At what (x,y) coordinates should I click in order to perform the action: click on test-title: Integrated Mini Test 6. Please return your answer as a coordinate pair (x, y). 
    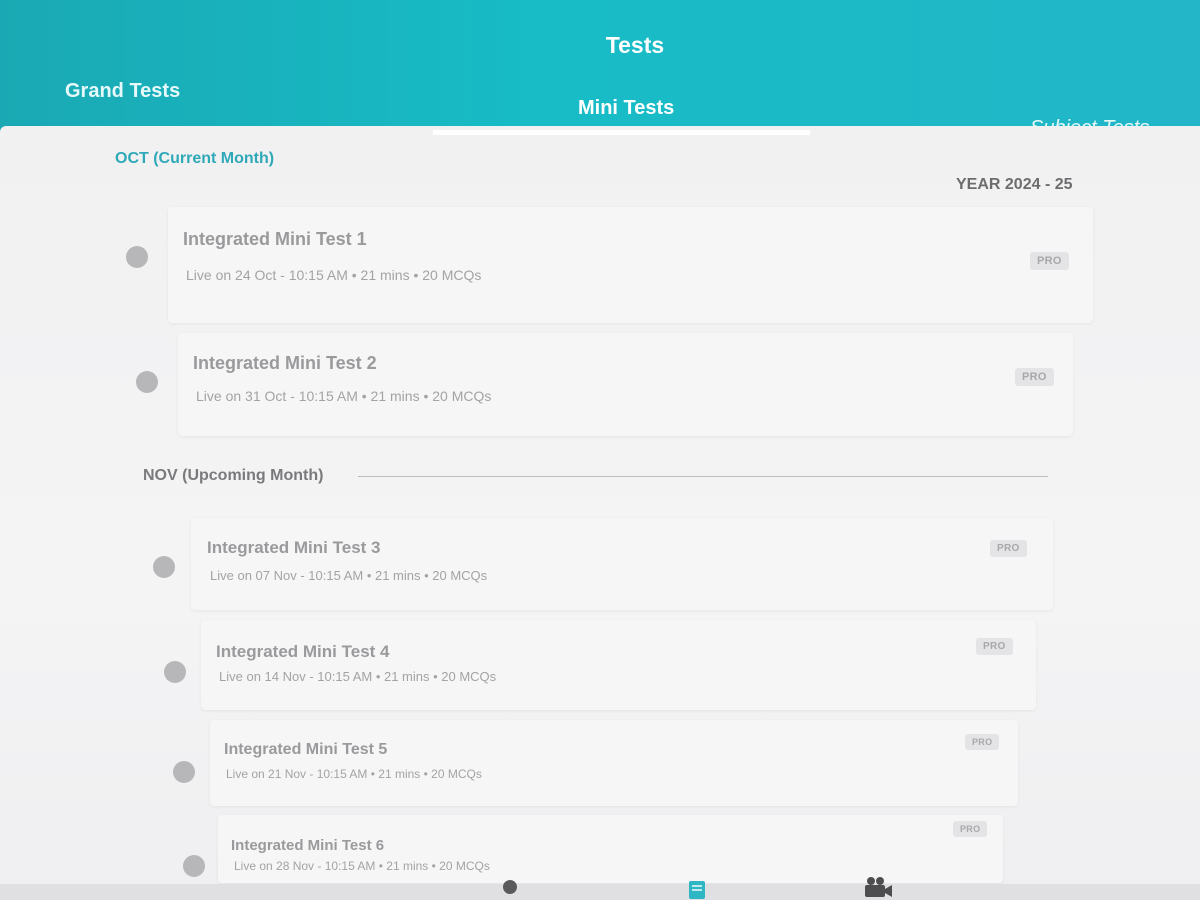
    Looking at the image, I should click on (308, 845).